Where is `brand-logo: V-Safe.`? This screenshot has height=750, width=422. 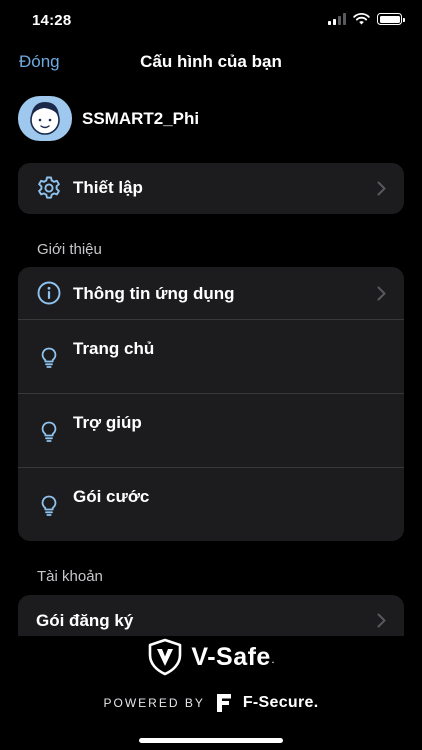
brand-logo: V-Safe. is located at coordinates (211, 657).